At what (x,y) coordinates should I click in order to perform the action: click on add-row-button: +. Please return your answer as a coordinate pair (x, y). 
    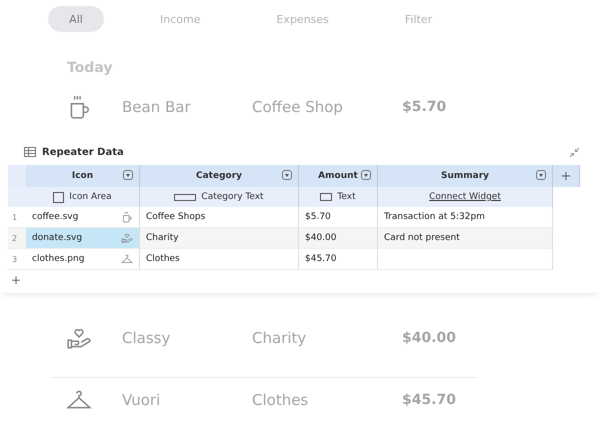
    Looking at the image, I should click on (294, 278).